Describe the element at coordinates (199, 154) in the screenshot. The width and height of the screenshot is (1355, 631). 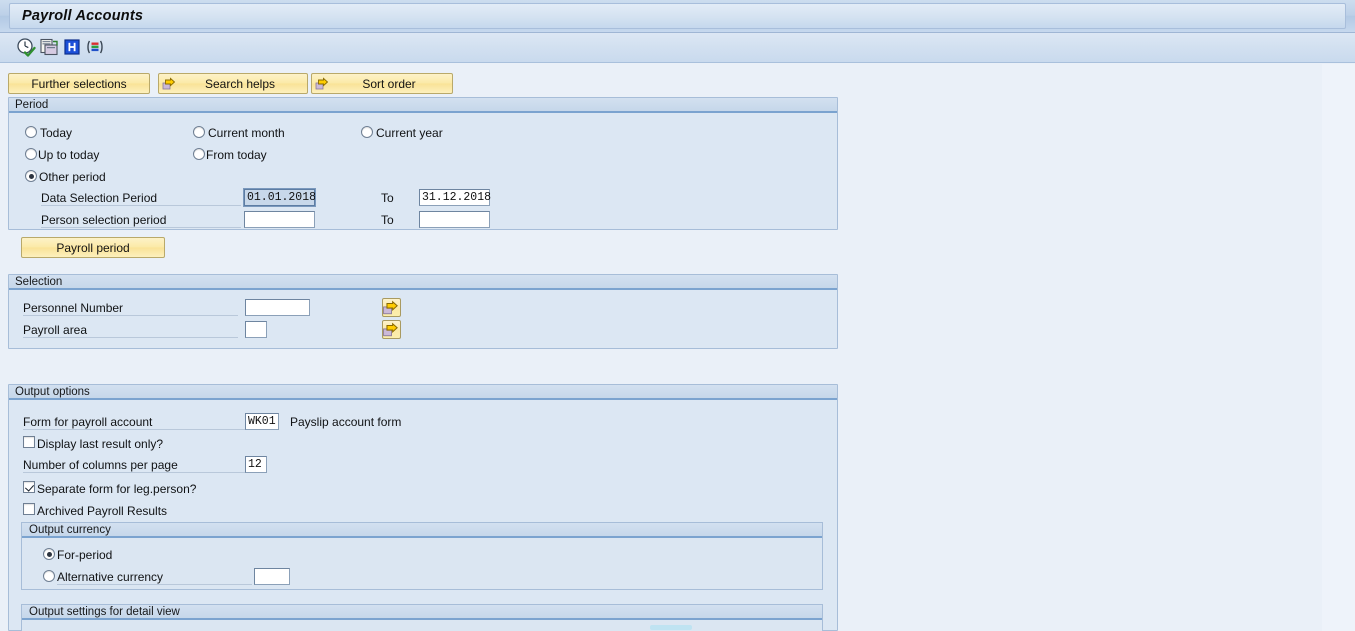
I see `radio-from-today` at that location.